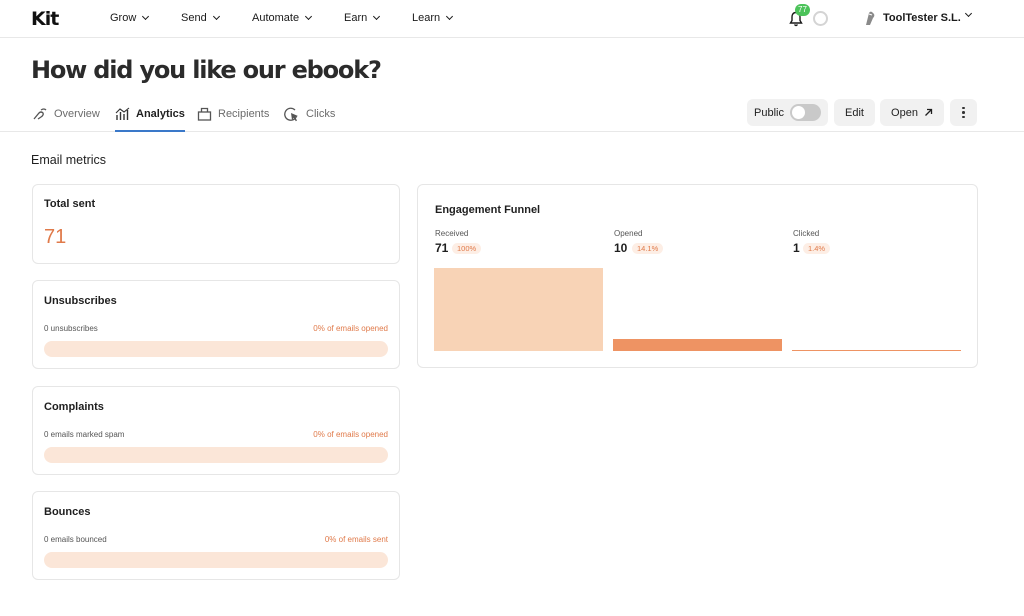  What do you see at coordinates (216, 349) in the screenshot?
I see `unsubscribes-bar` at bounding box center [216, 349].